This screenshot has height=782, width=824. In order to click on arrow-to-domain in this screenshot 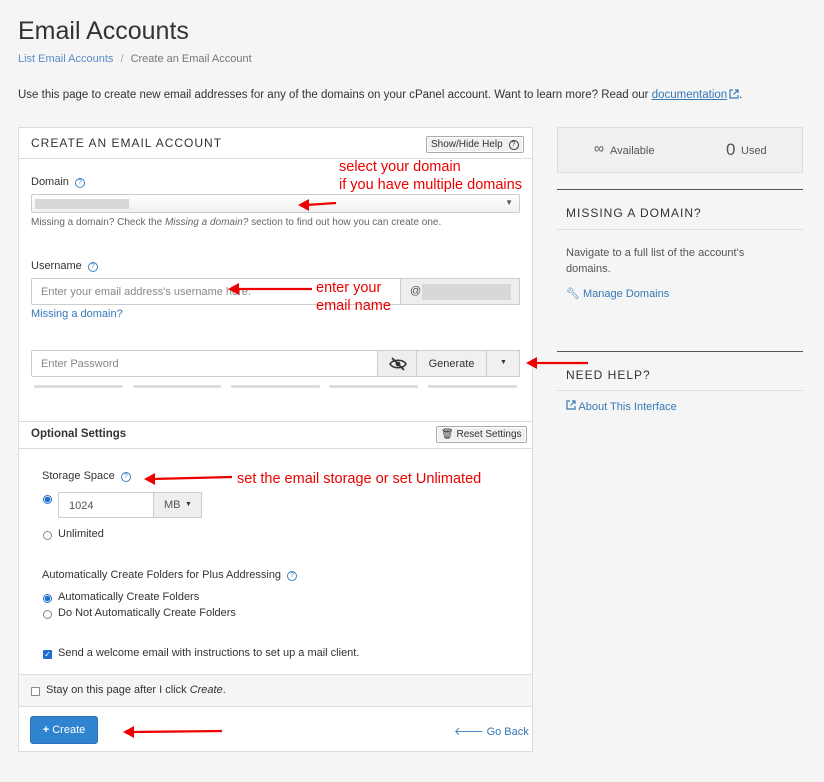, I will do `click(321, 204)`.